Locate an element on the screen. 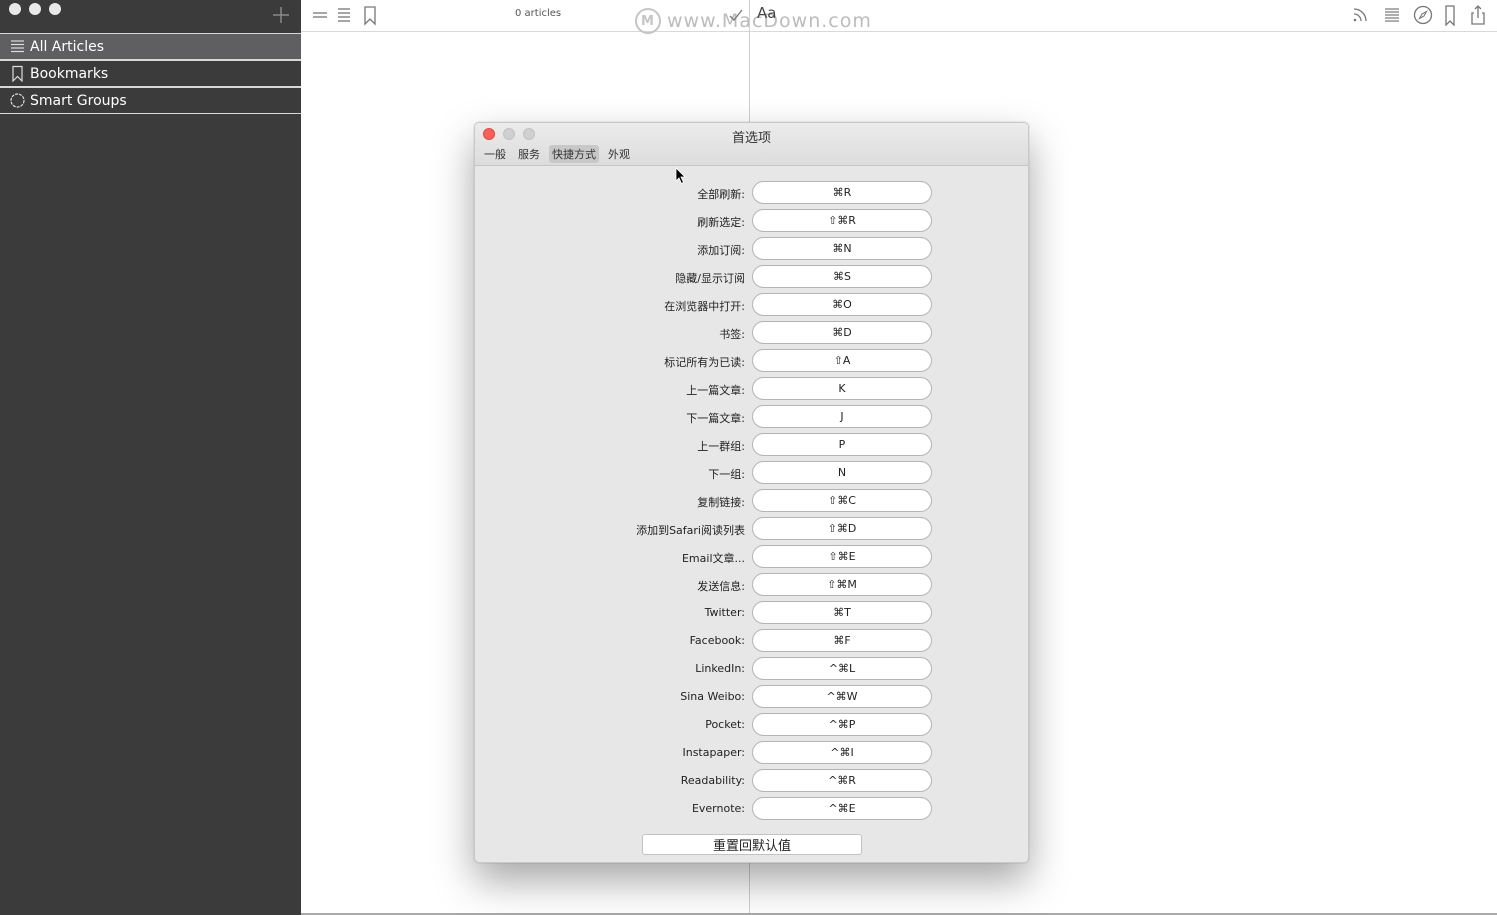 The width and height of the screenshot is (1497, 915). shortcut-key-field: J is located at coordinates (842, 416).